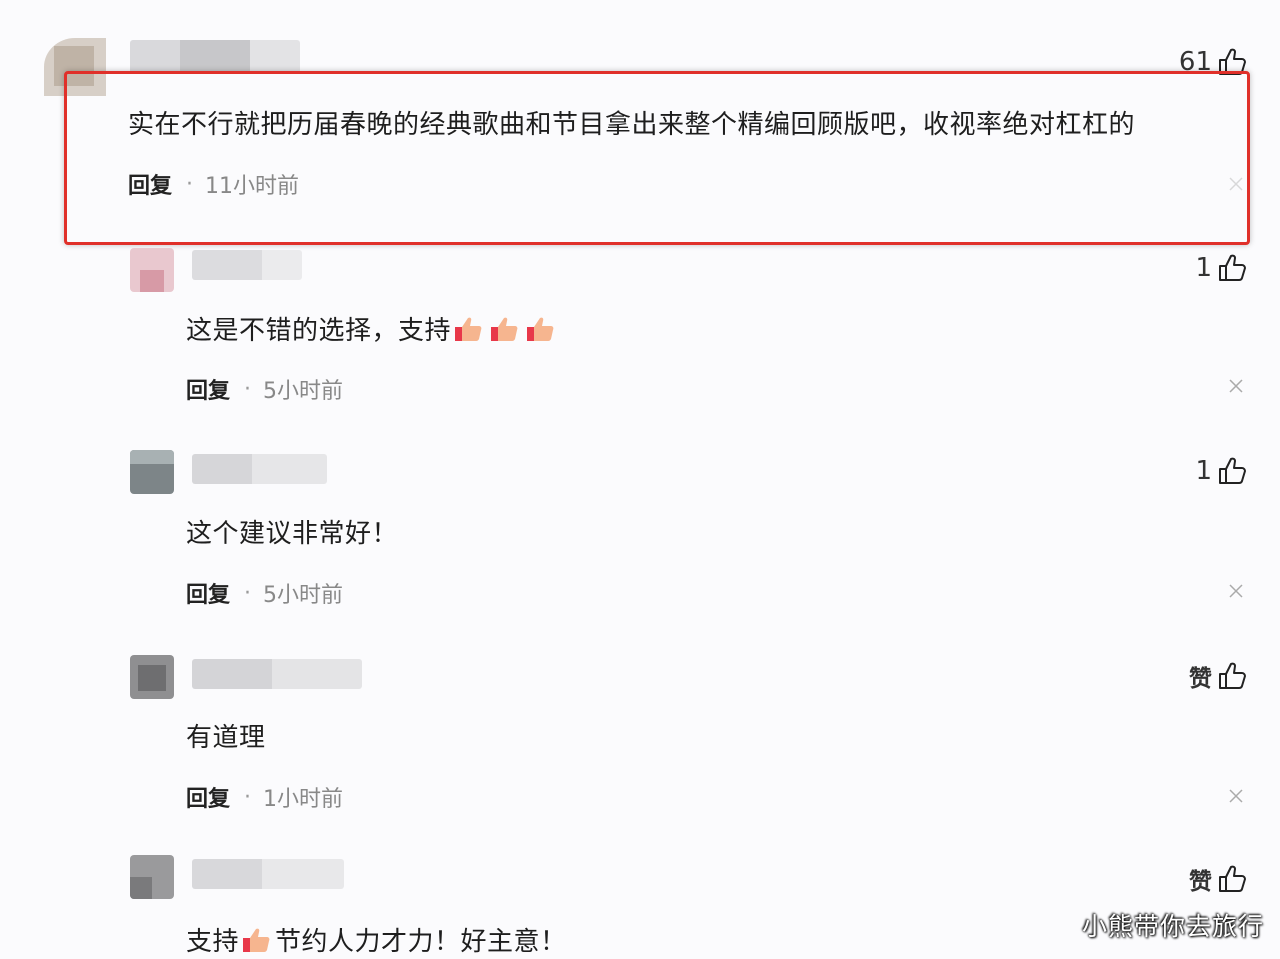 Image resolution: width=1280 pixels, height=959 pixels. Describe the element at coordinates (421, 942) in the screenshot. I see `comment-text-part: 节约人力才力！好主意！` at that location.